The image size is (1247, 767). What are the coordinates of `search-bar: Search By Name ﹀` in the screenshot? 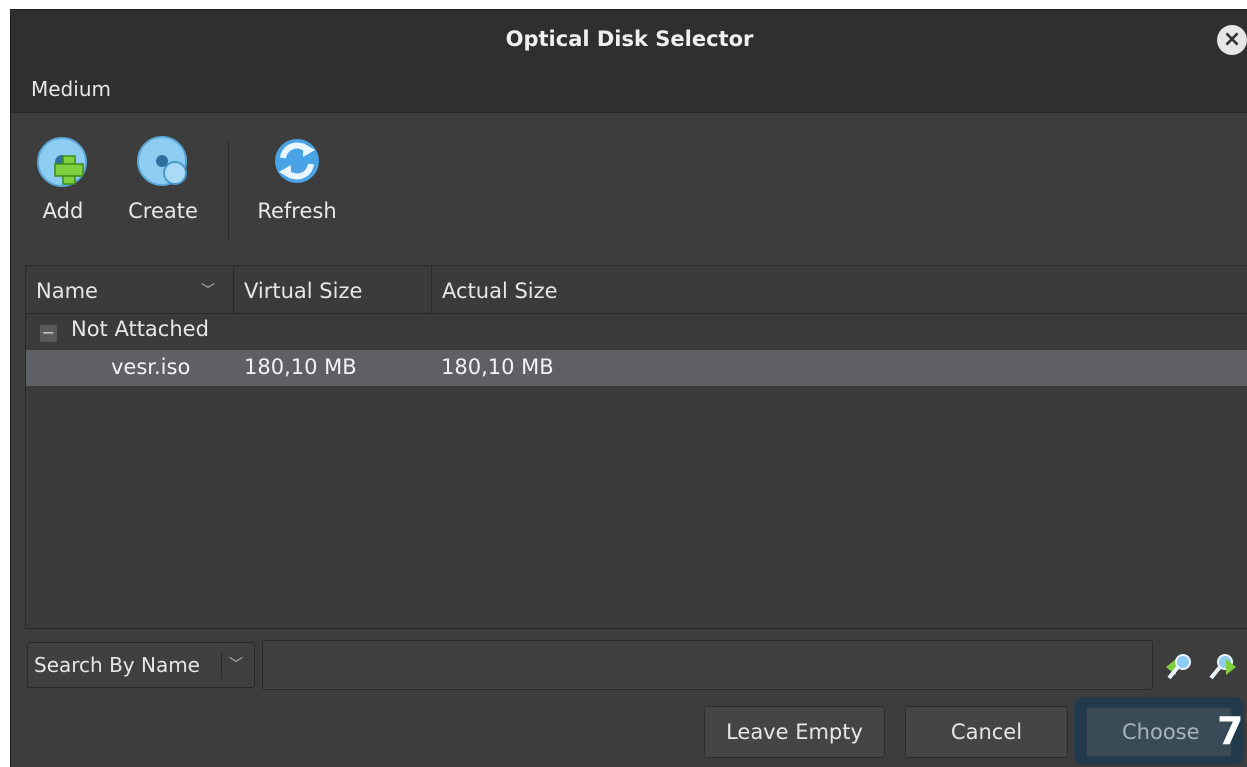 It's located at (629, 662).